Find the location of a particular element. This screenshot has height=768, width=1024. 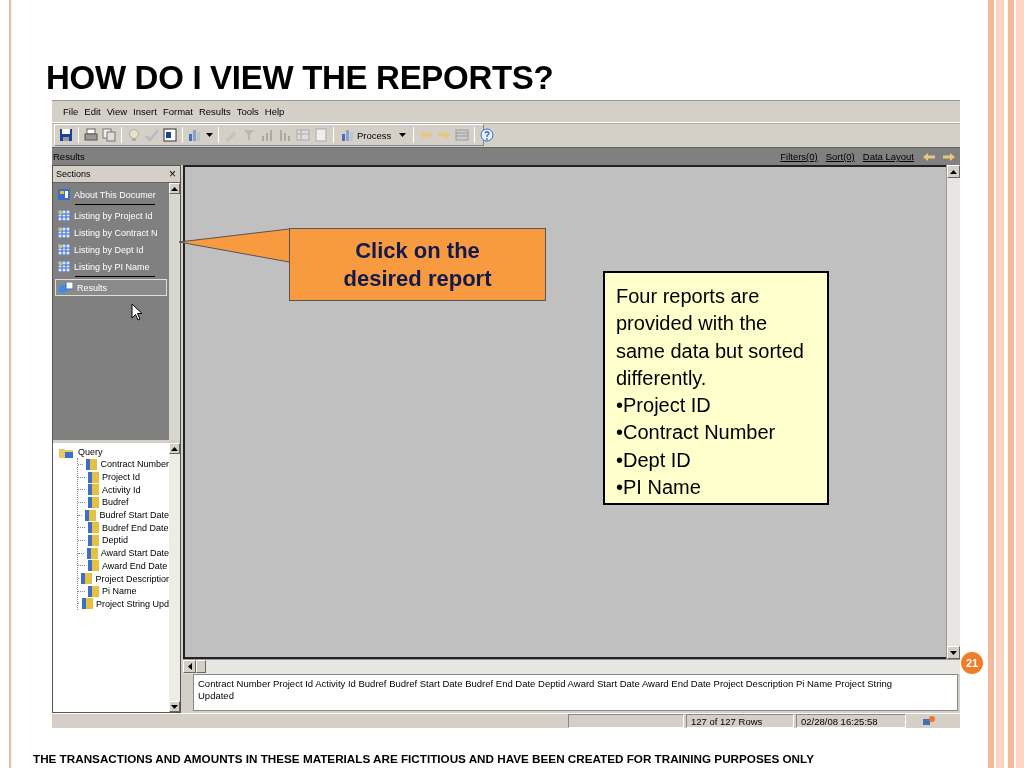

chart-icon is located at coordinates (348, 135).